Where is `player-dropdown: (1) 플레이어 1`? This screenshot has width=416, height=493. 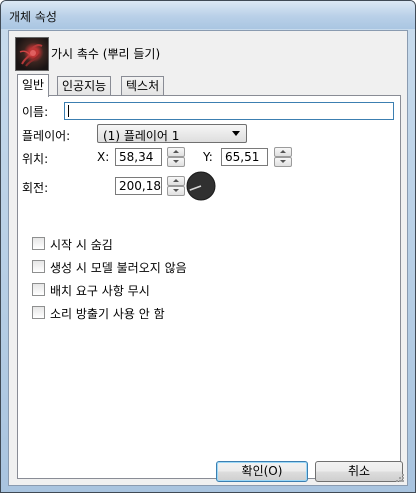 player-dropdown: (1) 플레이어 1 is located at coordinates (172, 133).